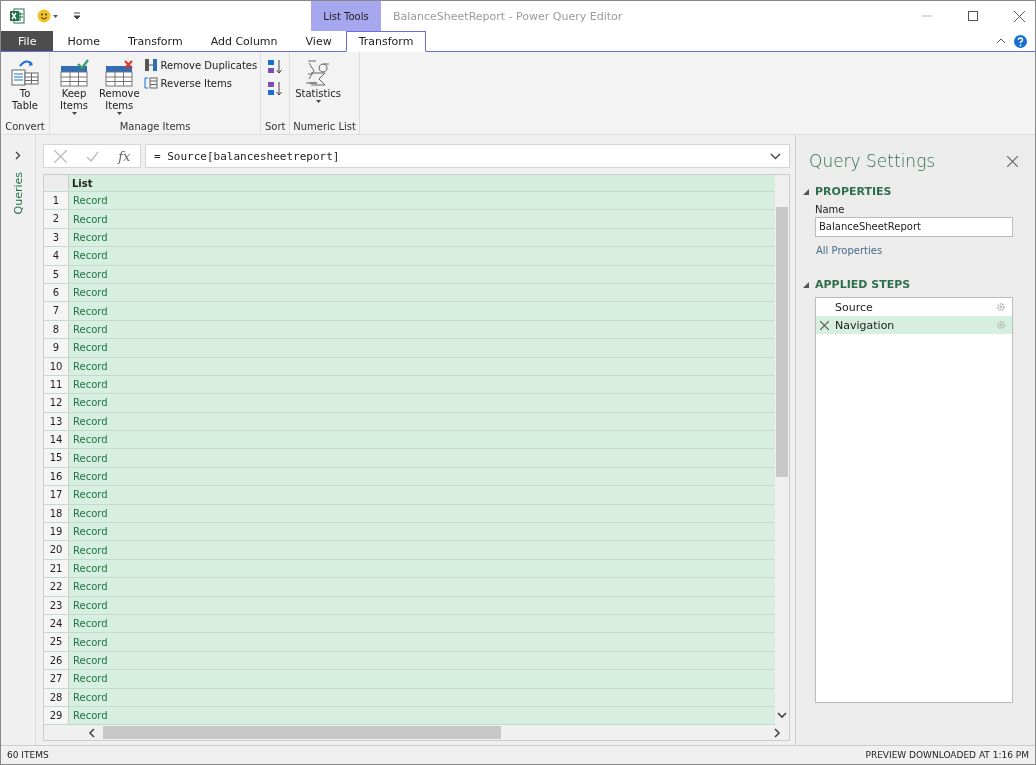 The height and width of the screenshot is (765, 1036). I want to click on smiley-icon, so click(49, 16).